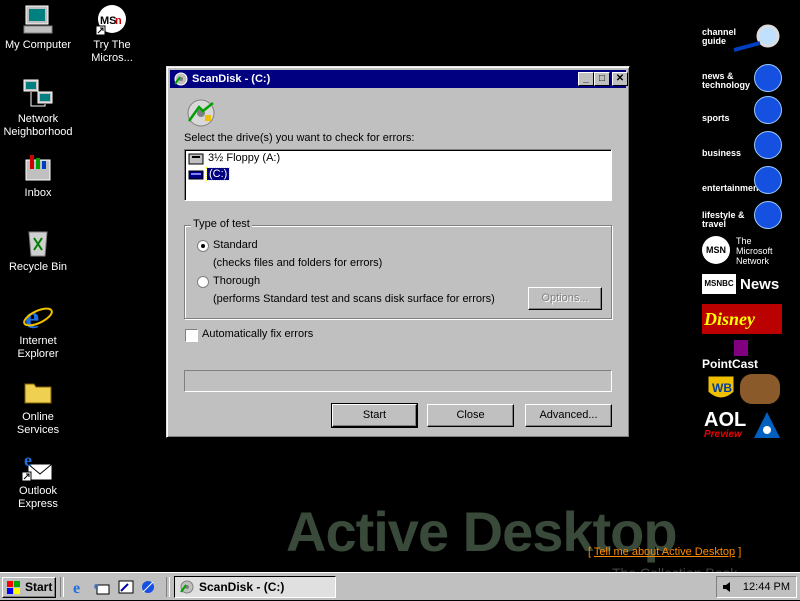  What do you see at coordinates (768, 110) in the screenshot?
I see `sports-globe-icon` at bounding box center [768, 110].